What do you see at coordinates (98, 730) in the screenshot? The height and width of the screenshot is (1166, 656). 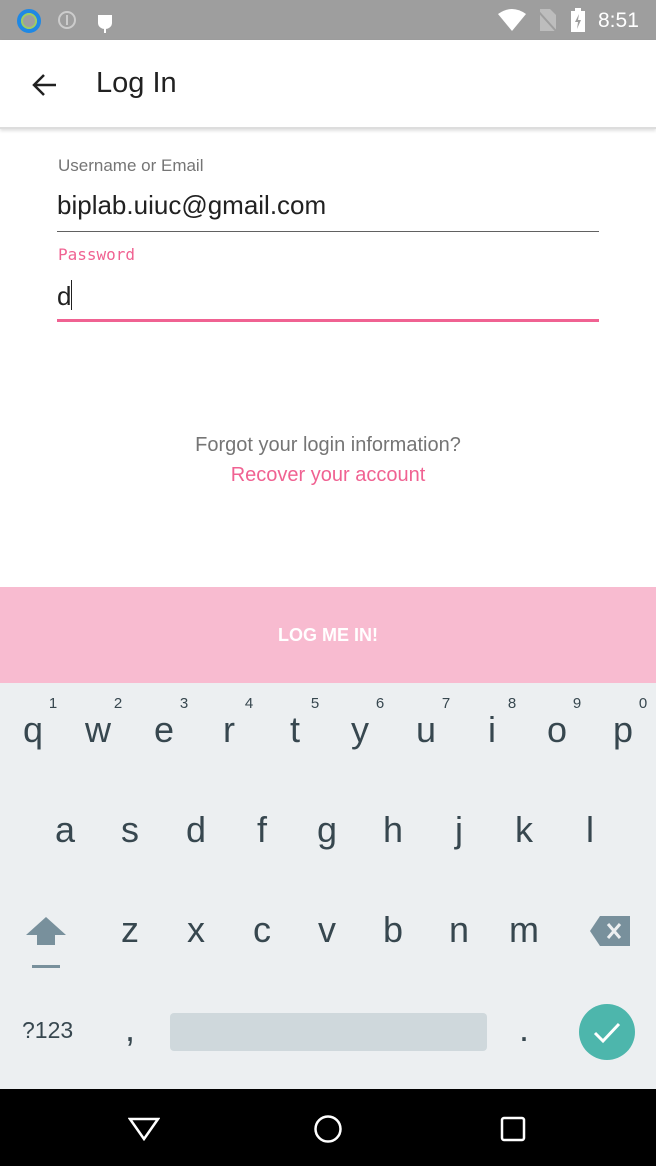 I see `key-w: w` at bounding box center [98, 730].